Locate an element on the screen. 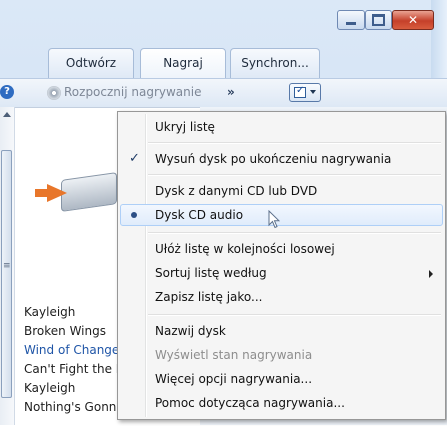  minimize-icon is located at coordinates (351, 20).